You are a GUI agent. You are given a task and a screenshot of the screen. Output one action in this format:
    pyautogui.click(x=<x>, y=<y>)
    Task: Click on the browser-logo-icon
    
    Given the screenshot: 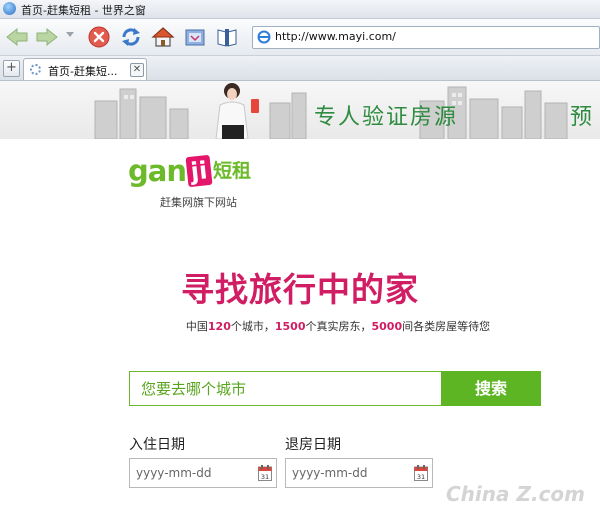 What is the action you would take?
    pyautogui.click(x=9, y=8)
    